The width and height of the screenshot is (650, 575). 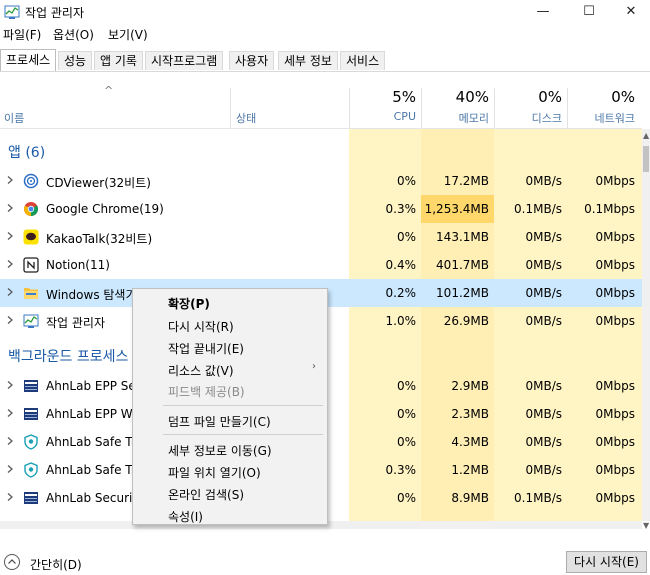 What do you see at coordinates (68, 356) in the screenshot?
I see `group-background: 백그라운드 프로세스` at bounding box center [68, 356].